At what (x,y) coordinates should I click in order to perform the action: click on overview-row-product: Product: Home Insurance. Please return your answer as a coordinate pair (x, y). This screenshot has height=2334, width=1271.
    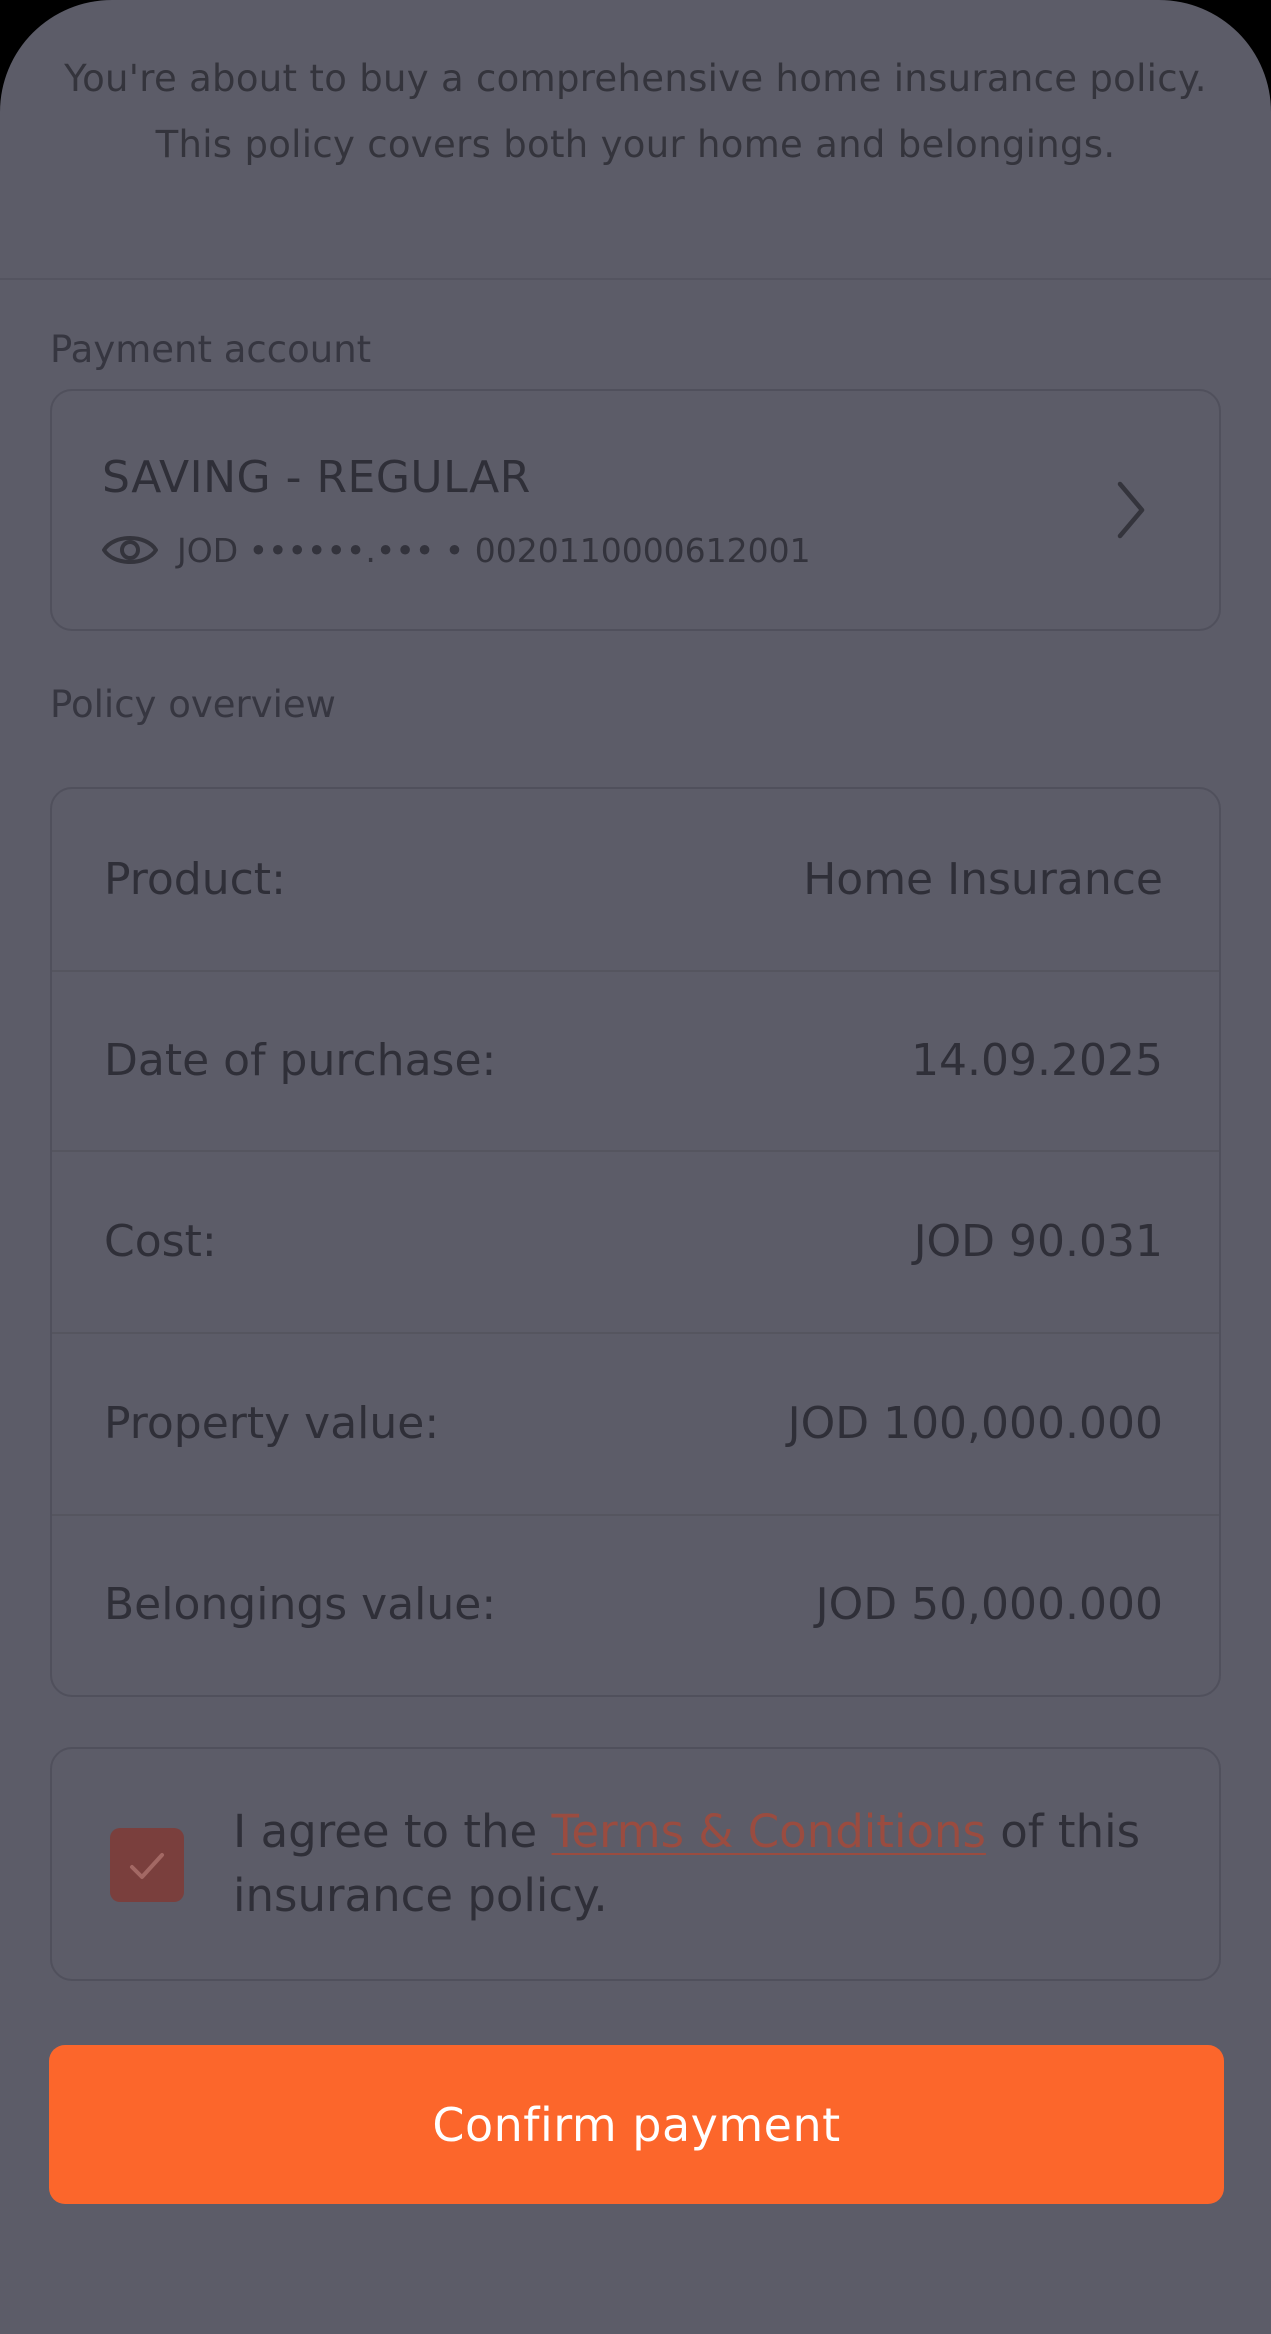
    Looking at the image, I should click on (635, 879).